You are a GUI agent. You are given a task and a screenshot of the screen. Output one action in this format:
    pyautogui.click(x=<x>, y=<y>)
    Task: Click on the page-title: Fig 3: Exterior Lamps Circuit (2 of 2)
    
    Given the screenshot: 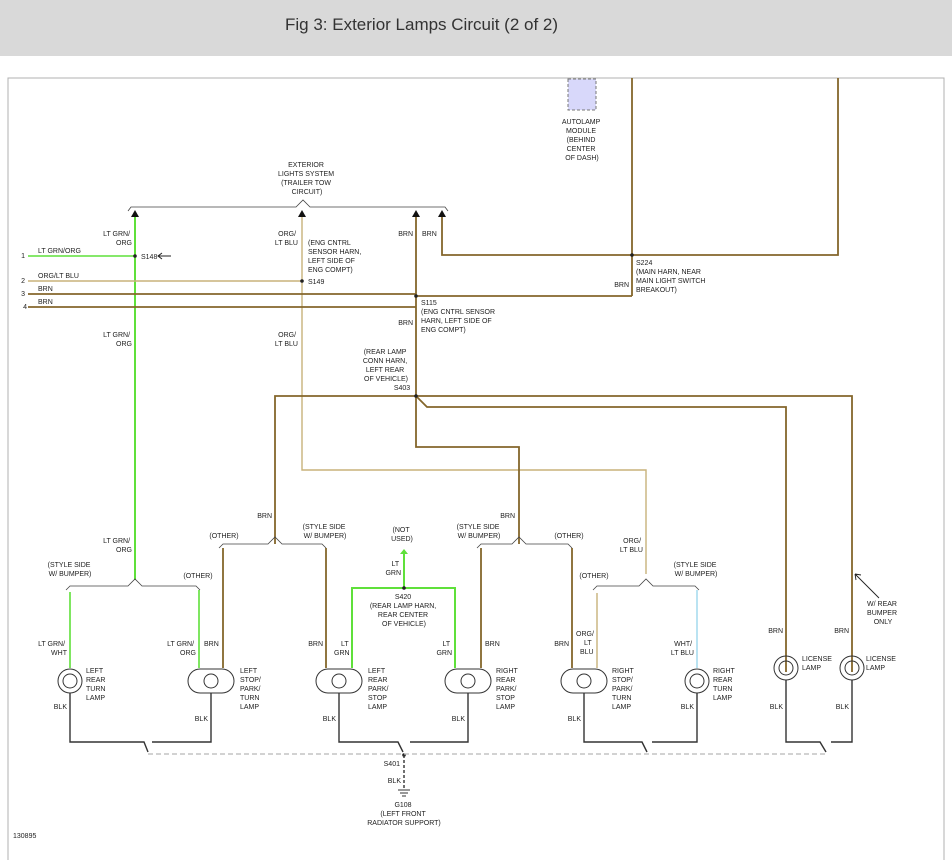 What is the action you would take?
    pyautogui.click(x=422, y=24)
    